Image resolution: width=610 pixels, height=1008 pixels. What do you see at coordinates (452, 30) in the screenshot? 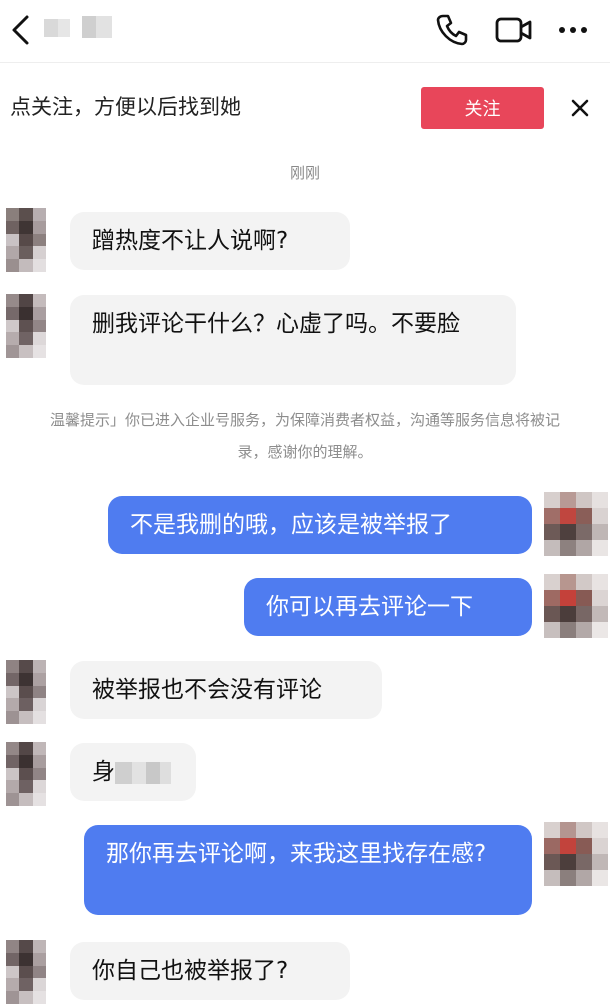
I see `phone-icon` at bounding box center [452, 30].